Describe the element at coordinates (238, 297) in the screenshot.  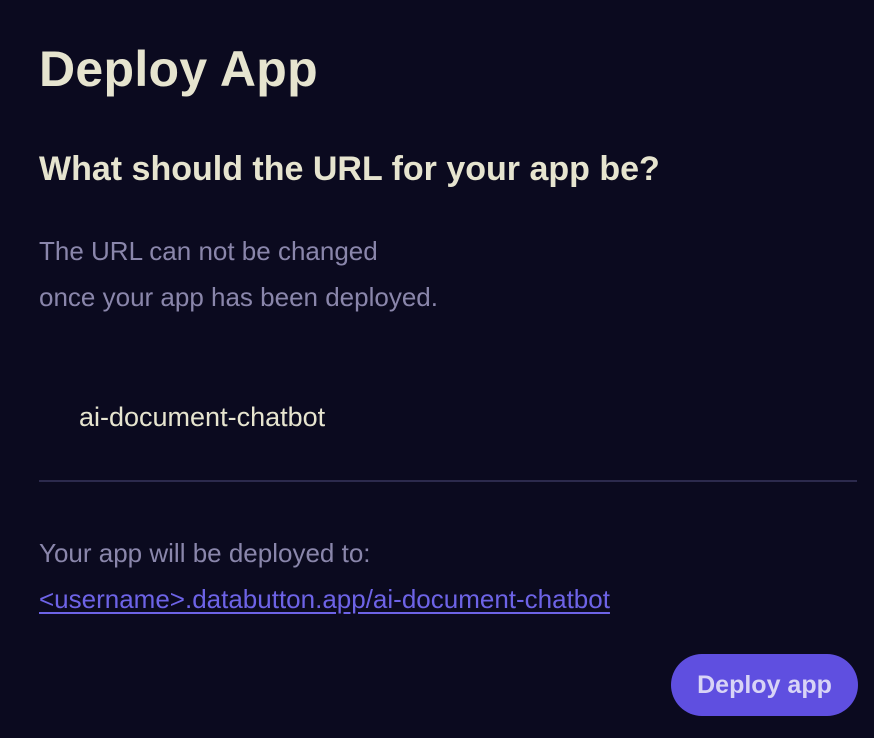
I see `url-change-note-line-2: once your app has been deployed.` at that location.